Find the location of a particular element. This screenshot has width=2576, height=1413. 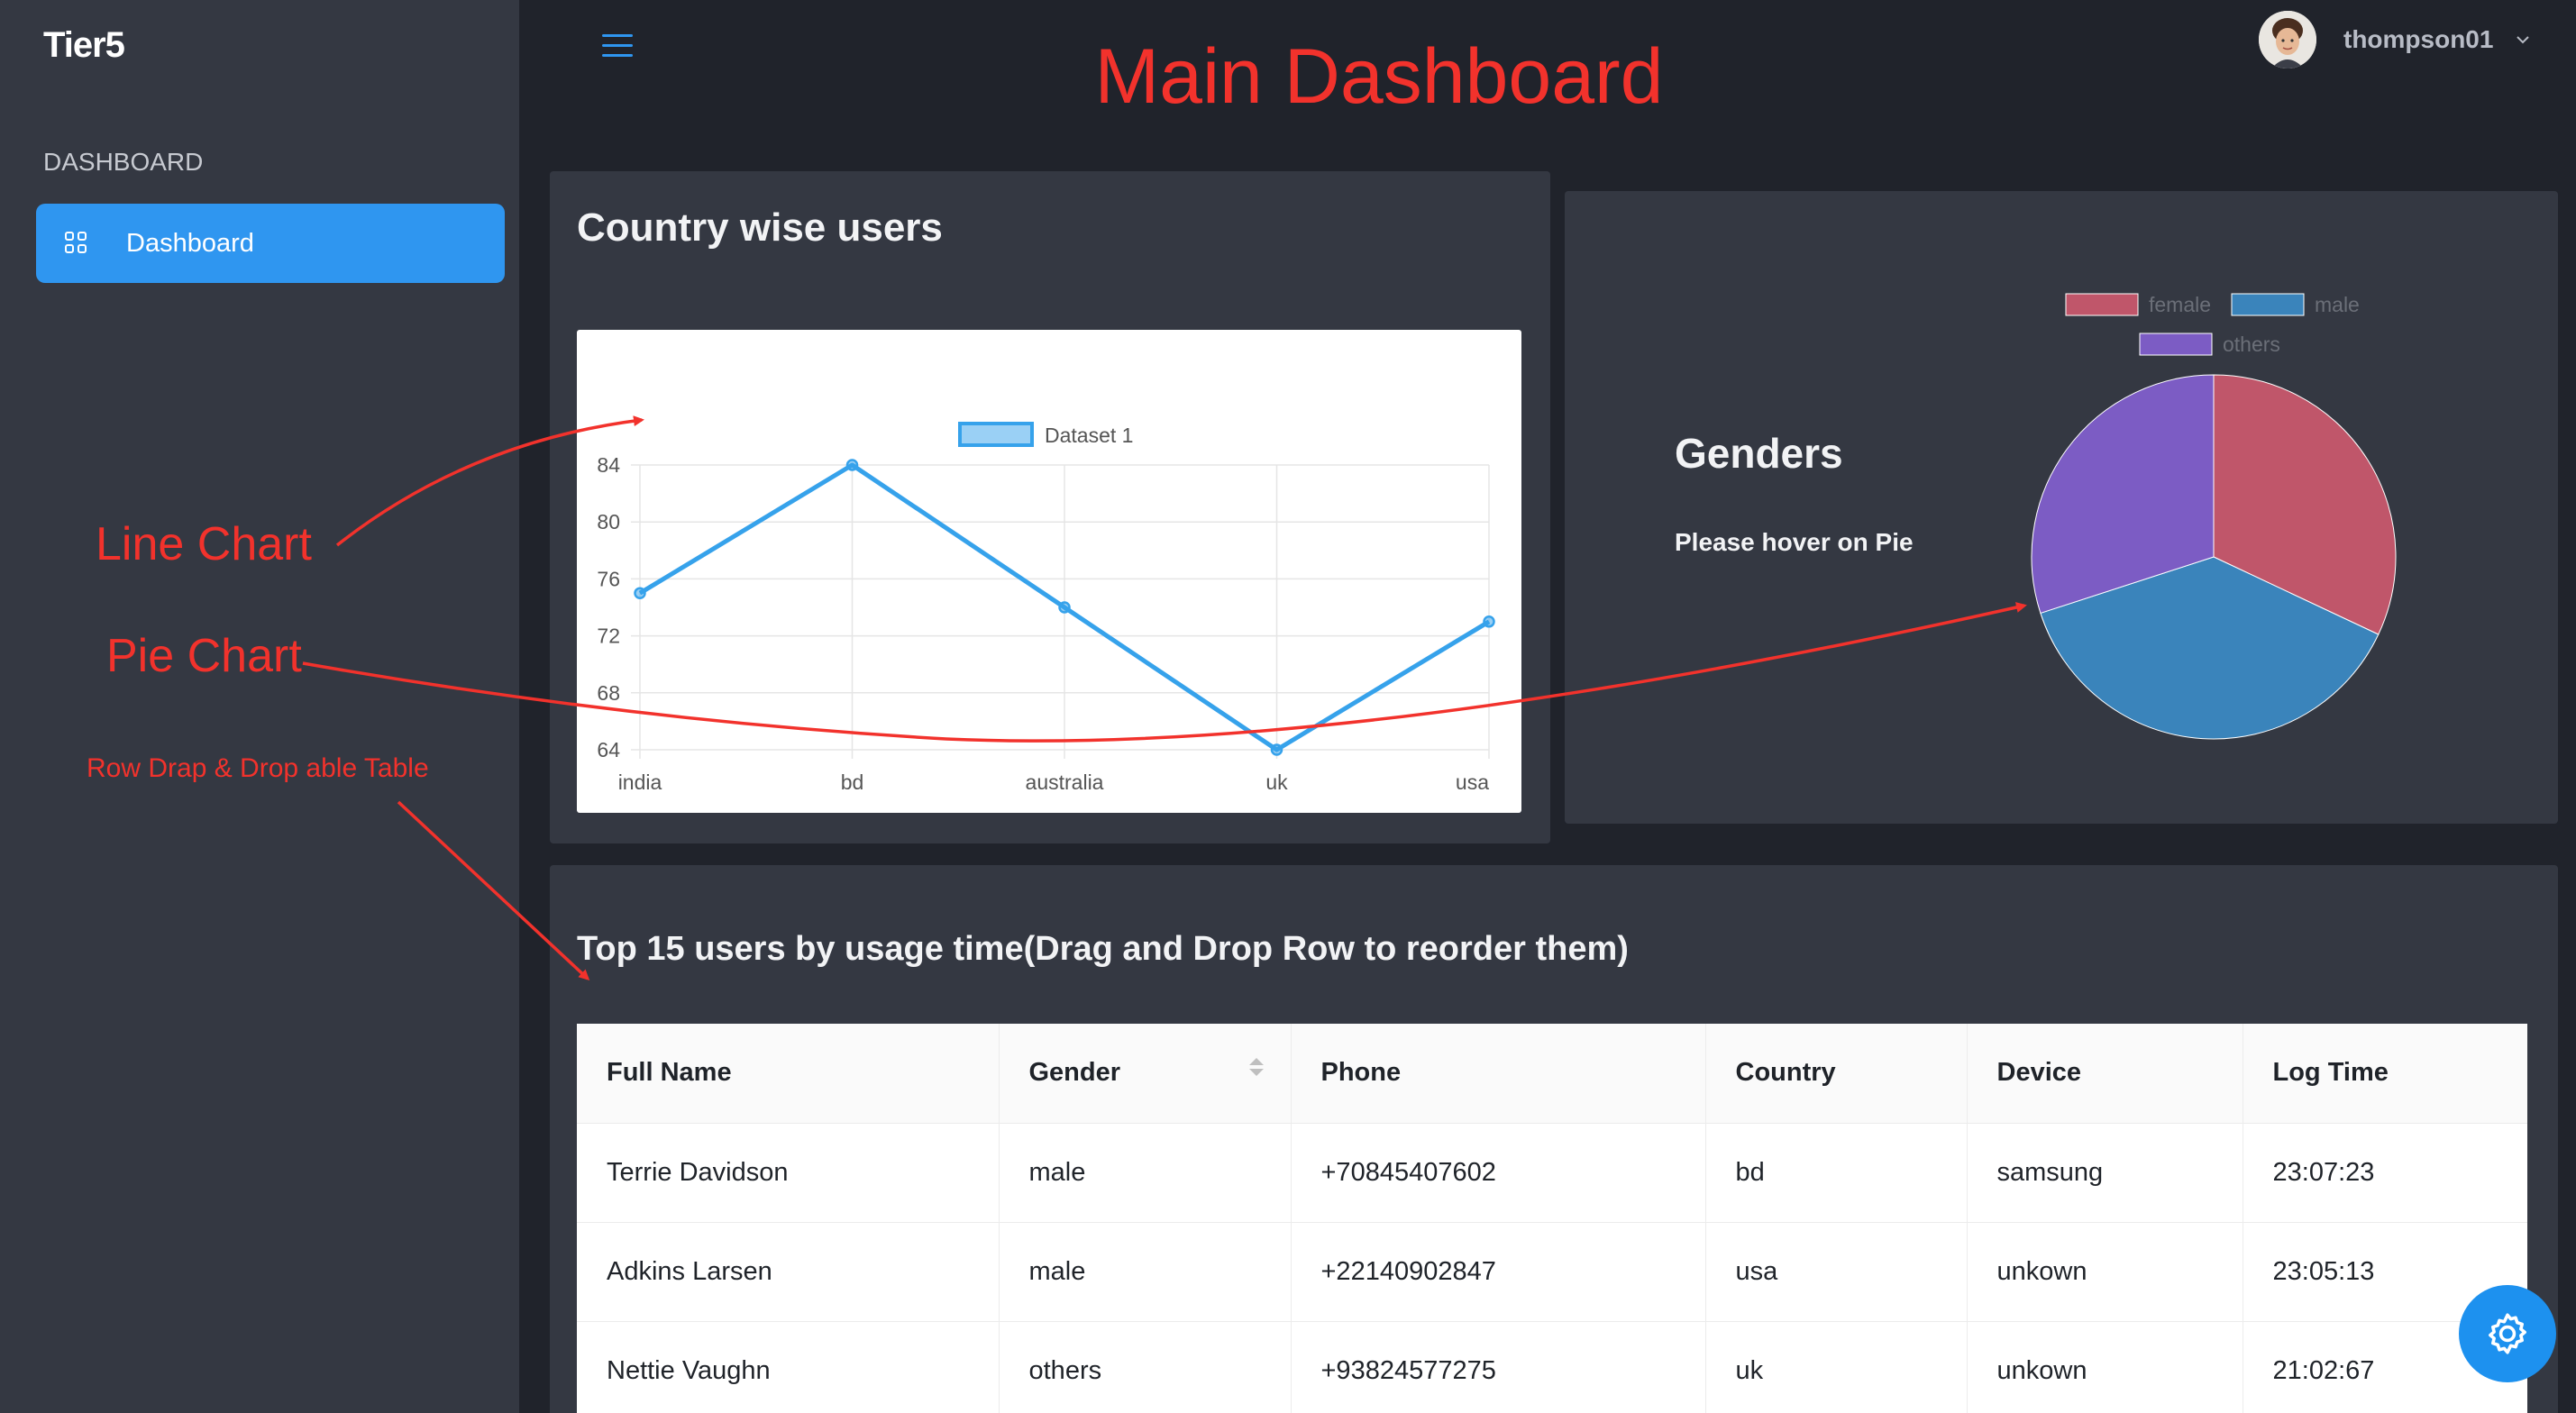

annotation-table: Row Drap & Drop able Table is located at coordinates (258, 768).